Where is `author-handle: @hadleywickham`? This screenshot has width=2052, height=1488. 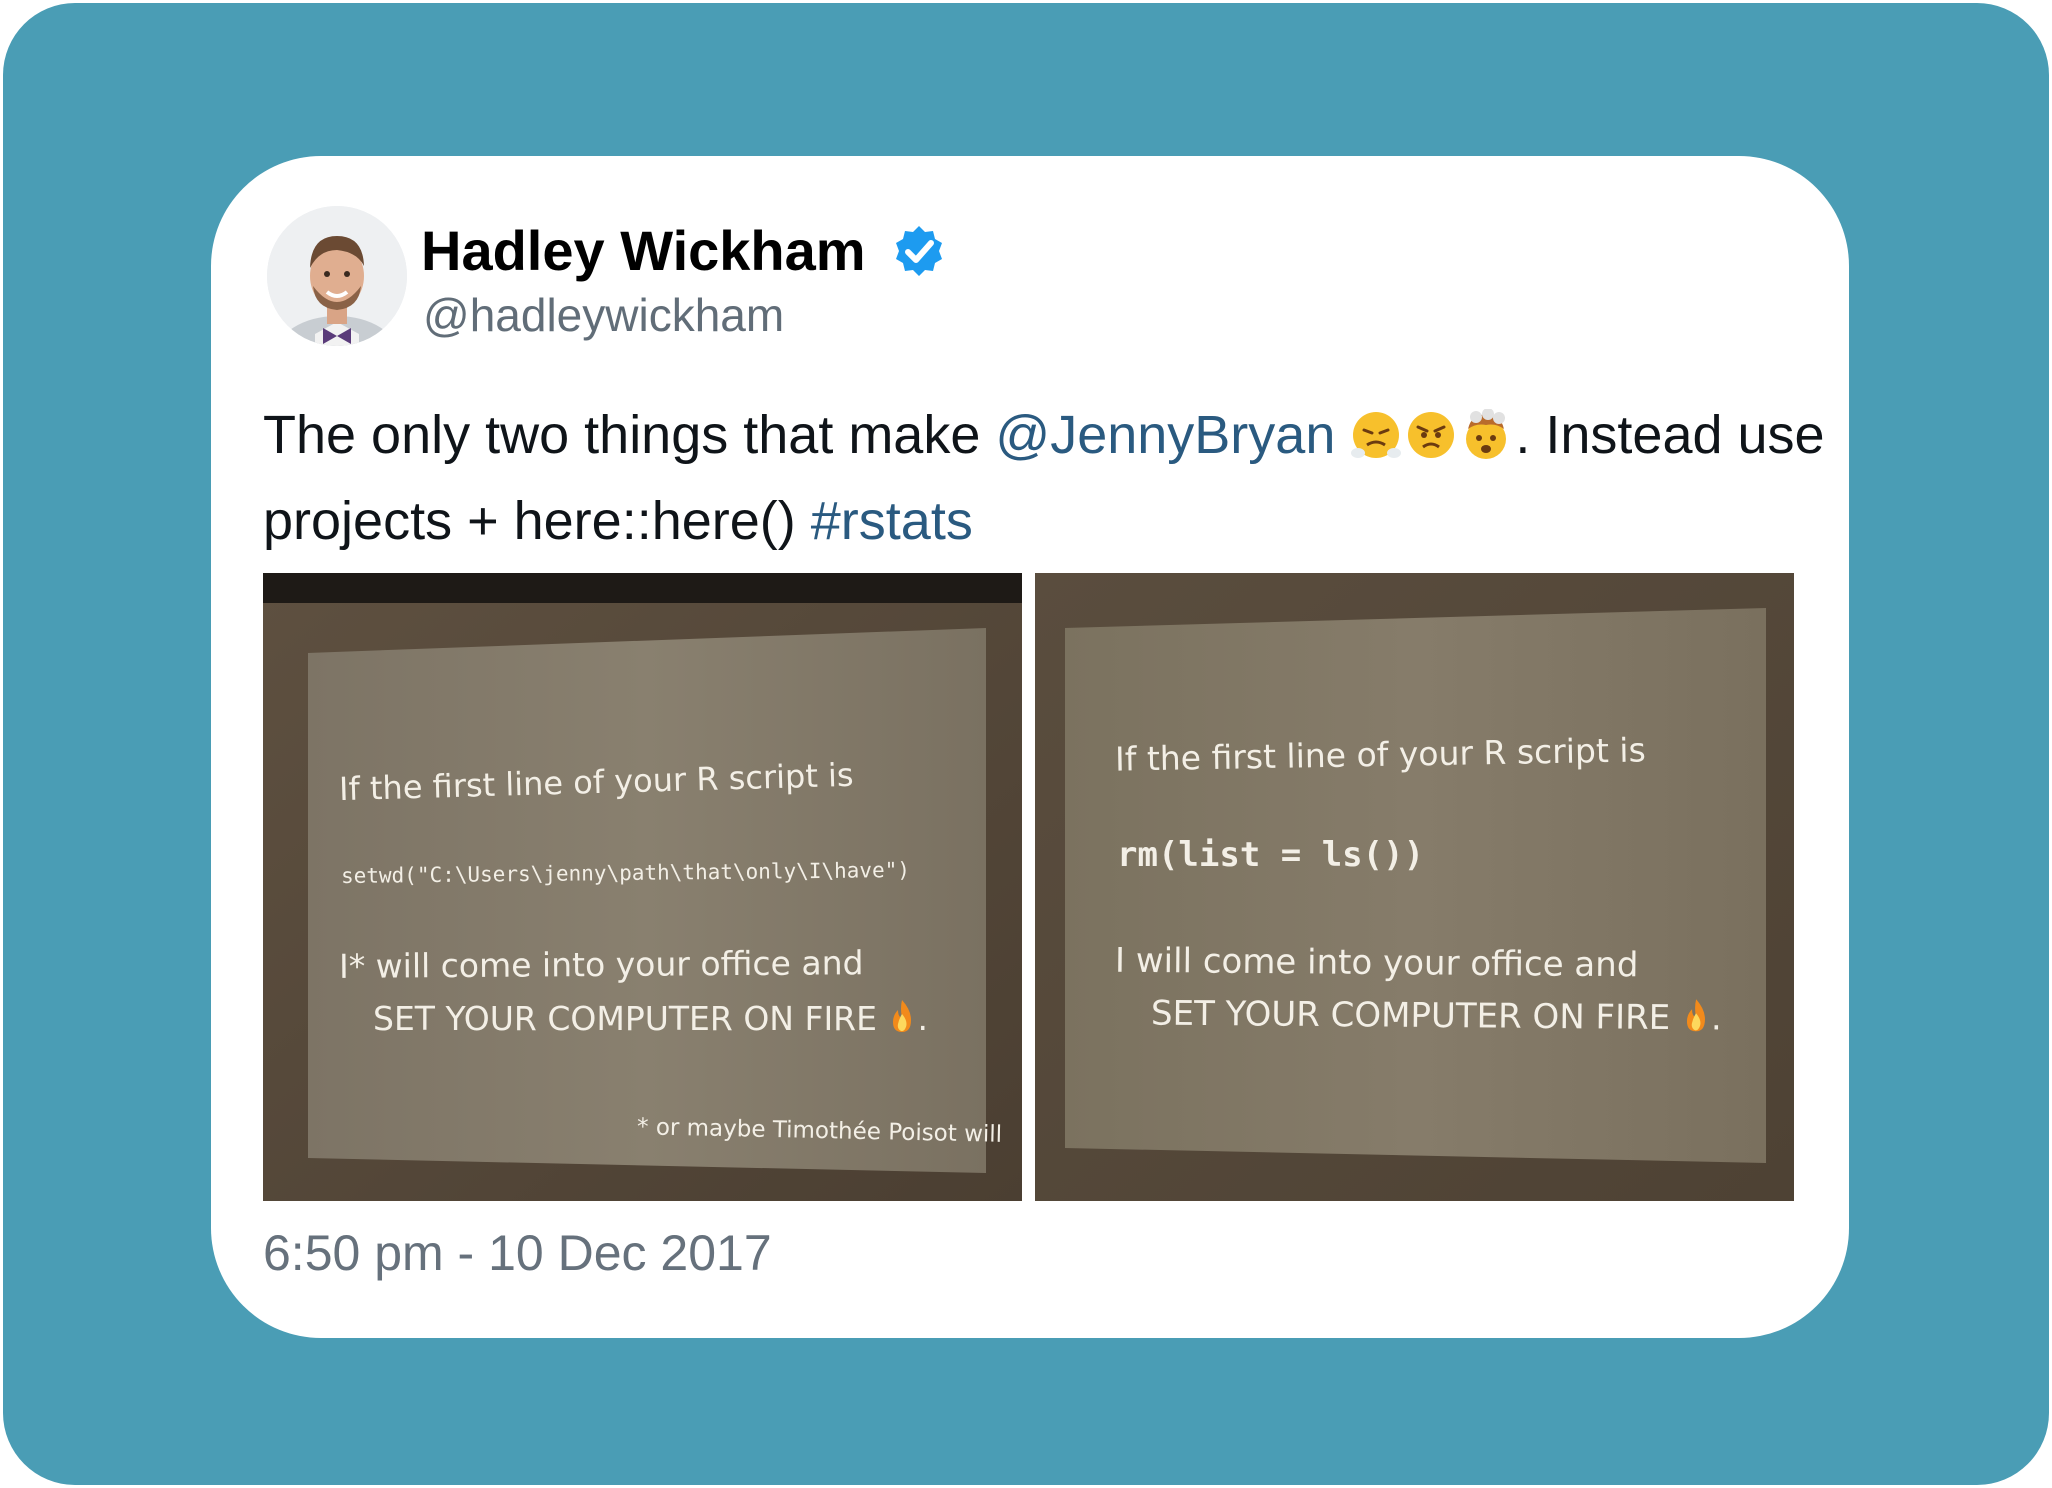 author-handle: @hadleywickham is located at coordinates (603, 315).